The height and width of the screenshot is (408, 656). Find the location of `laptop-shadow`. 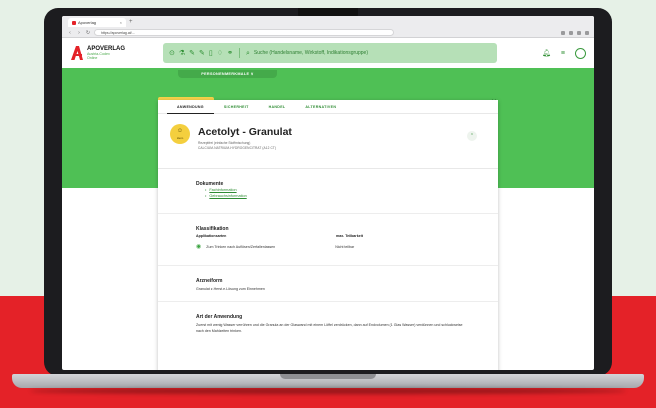

laptop-shadow is located at coordinates (328, 391).